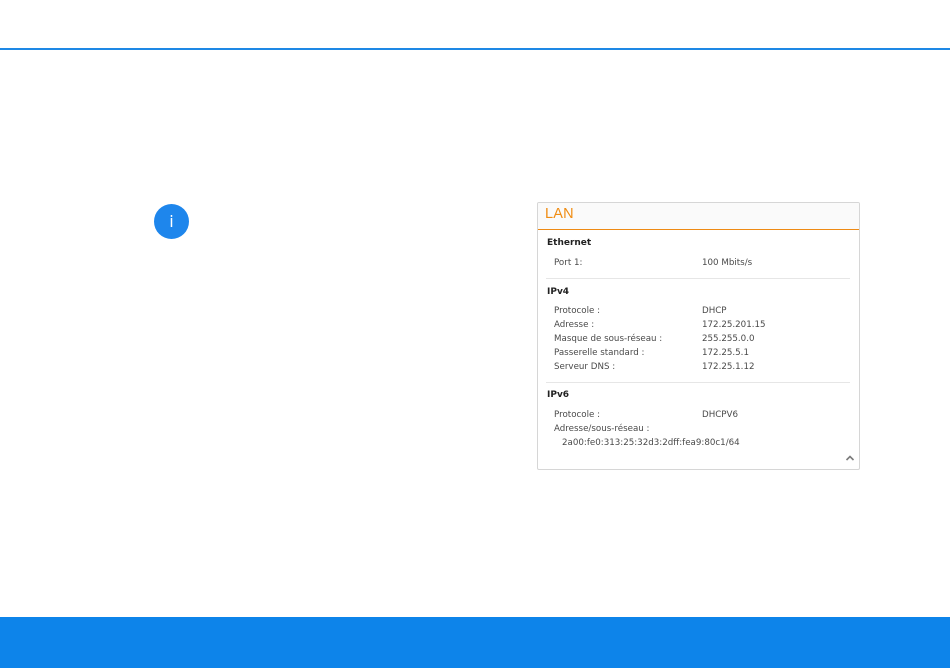  What do you see at coordinates (577, 311) in the screenshot?
I see `row-label-ipv4-protocol: Protocole :` at bounding box center [577, 311].